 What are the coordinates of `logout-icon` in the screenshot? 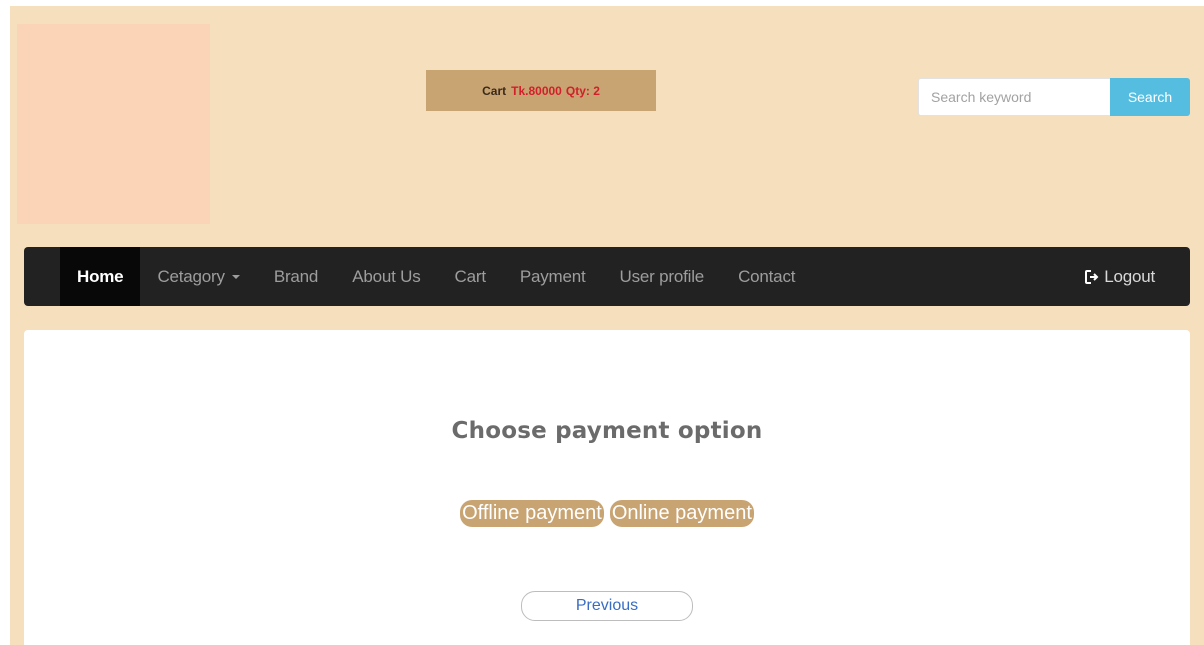 It's located at (1092, 277).